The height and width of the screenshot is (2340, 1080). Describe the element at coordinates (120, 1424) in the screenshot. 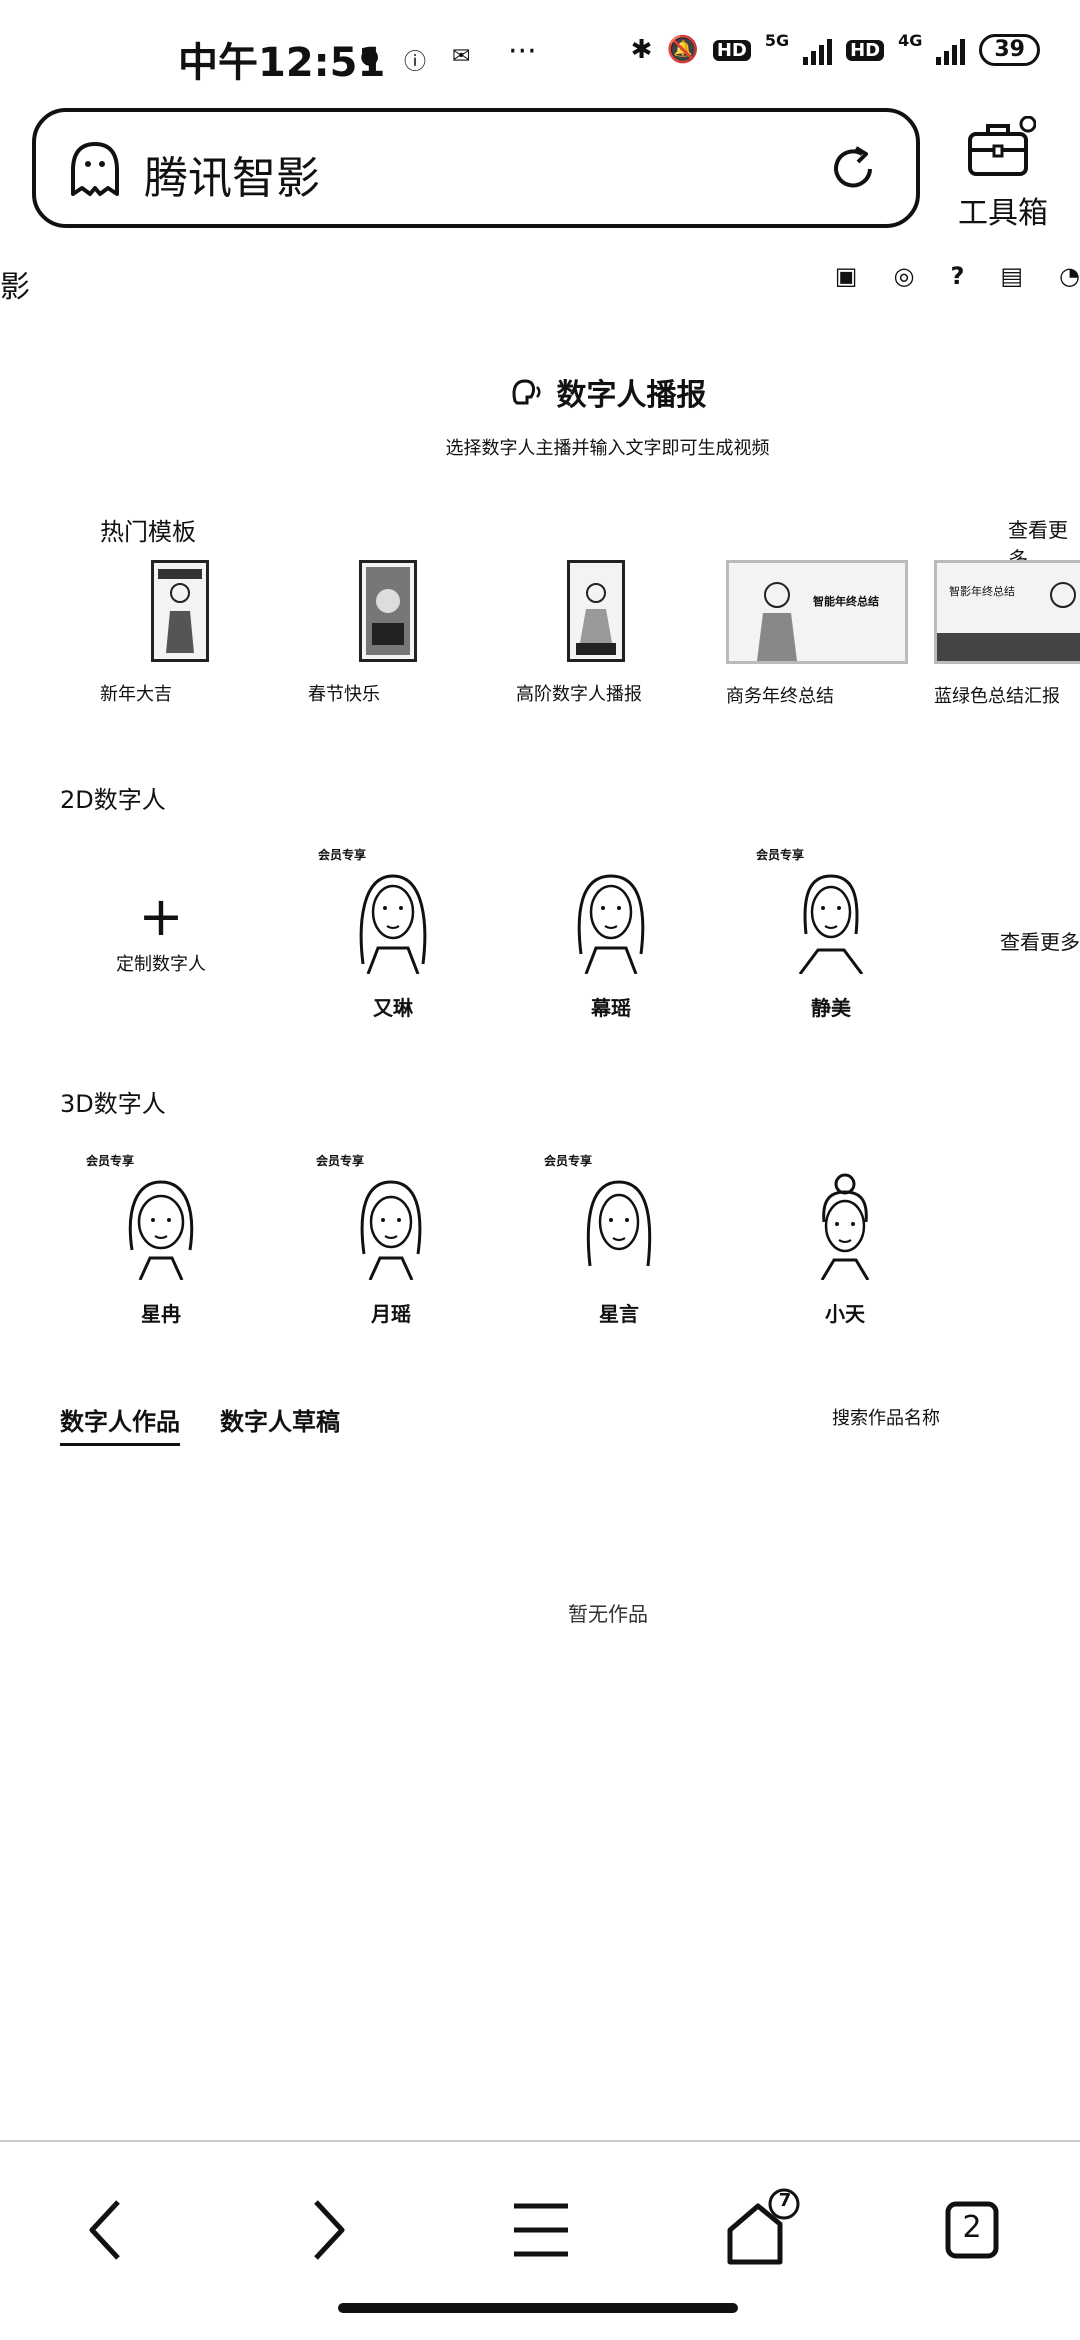

I see `tab-works: 数字人作品` at that location.